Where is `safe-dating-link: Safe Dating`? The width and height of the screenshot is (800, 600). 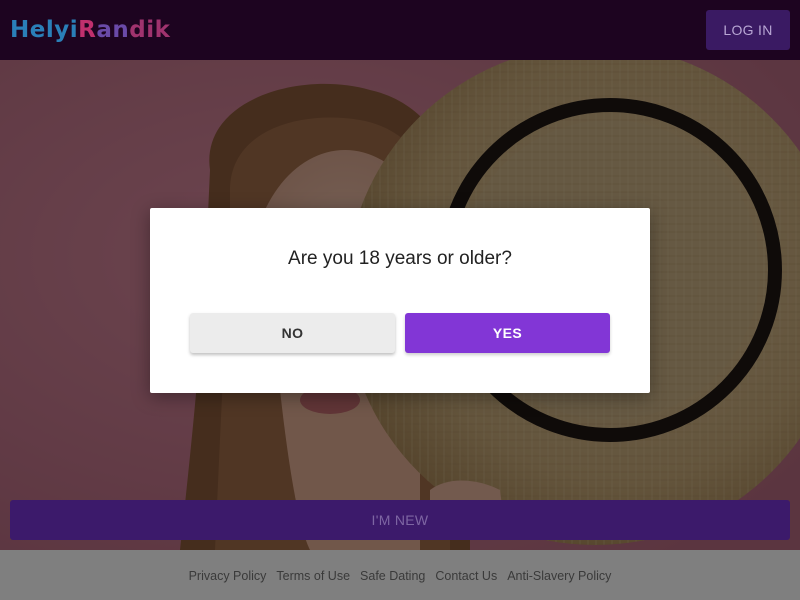 safe-dating-link: Safe Dating is located at coordinates (392, 575).